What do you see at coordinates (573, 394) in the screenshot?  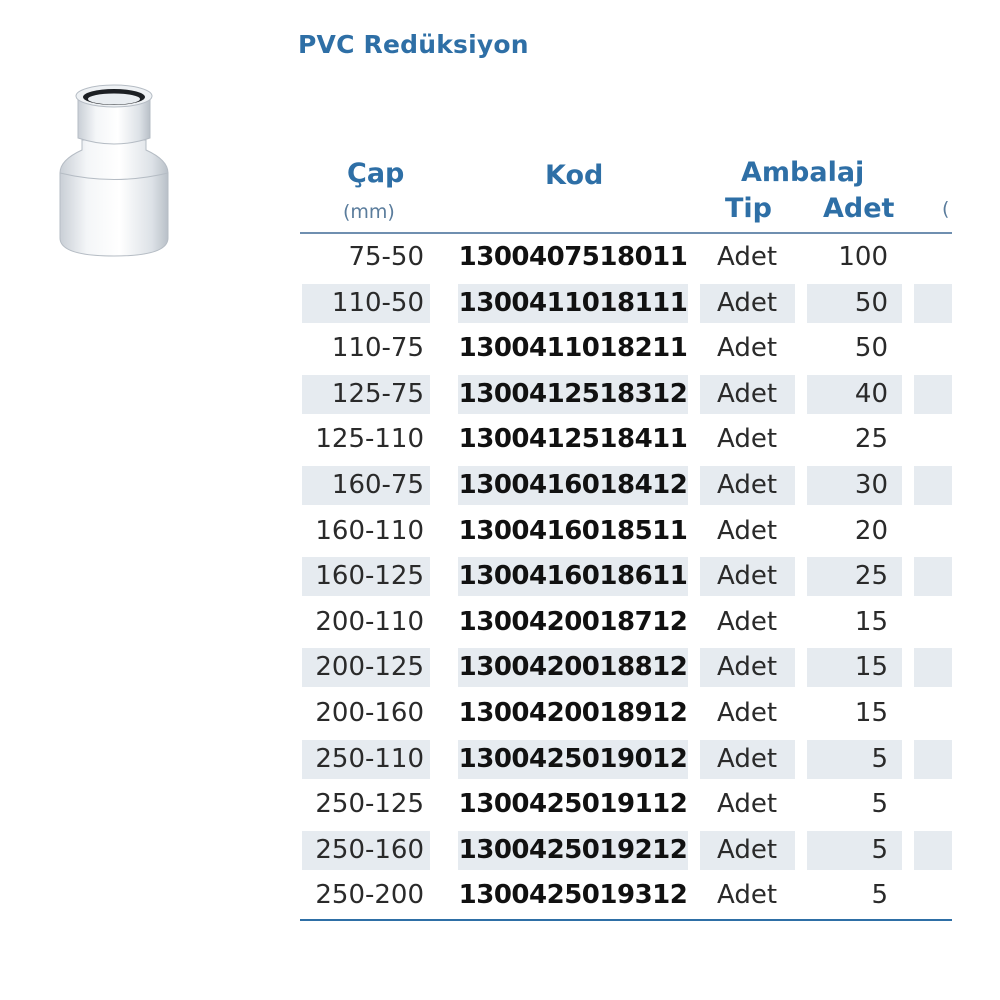 I see `kod-cell: 1300412518312` at bounding box center [573, 394].